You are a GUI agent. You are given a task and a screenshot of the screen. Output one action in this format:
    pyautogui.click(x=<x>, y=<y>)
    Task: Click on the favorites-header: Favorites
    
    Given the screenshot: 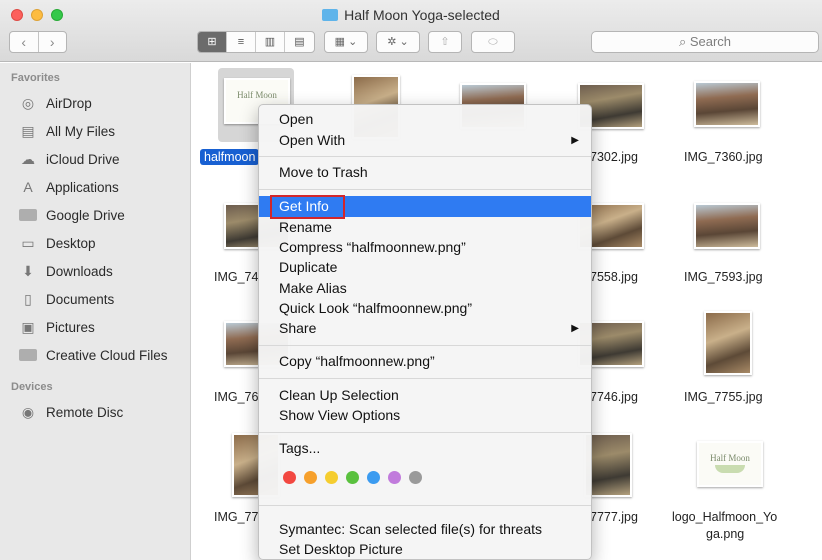 What is the action you would take?
    pyautogui.click(x=35, y=78)
    